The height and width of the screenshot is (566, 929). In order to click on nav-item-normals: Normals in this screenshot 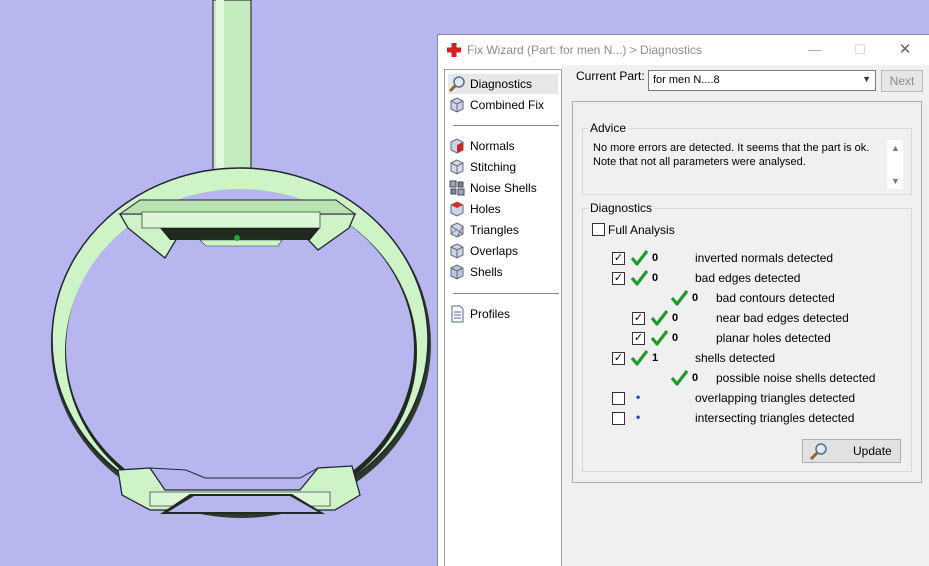, I will do `click(481, 146)`.